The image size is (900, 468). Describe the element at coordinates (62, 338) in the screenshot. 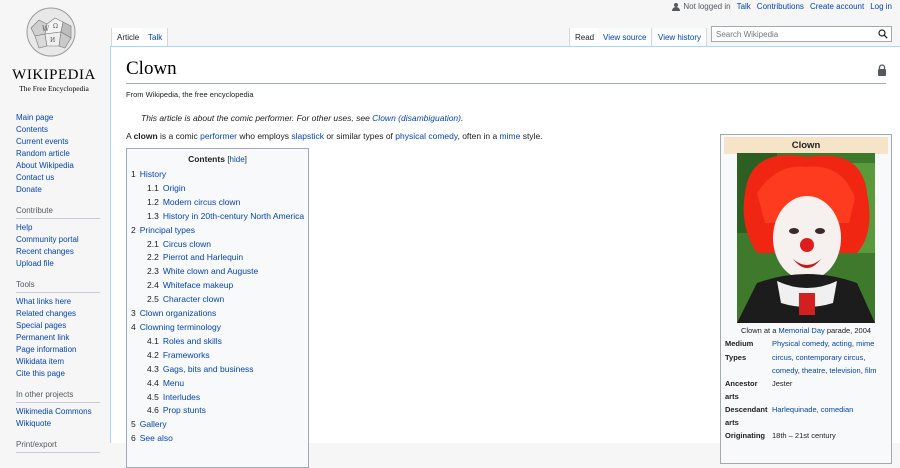

I see `sidebar-item-permanent-link: Permanent link` at that location.